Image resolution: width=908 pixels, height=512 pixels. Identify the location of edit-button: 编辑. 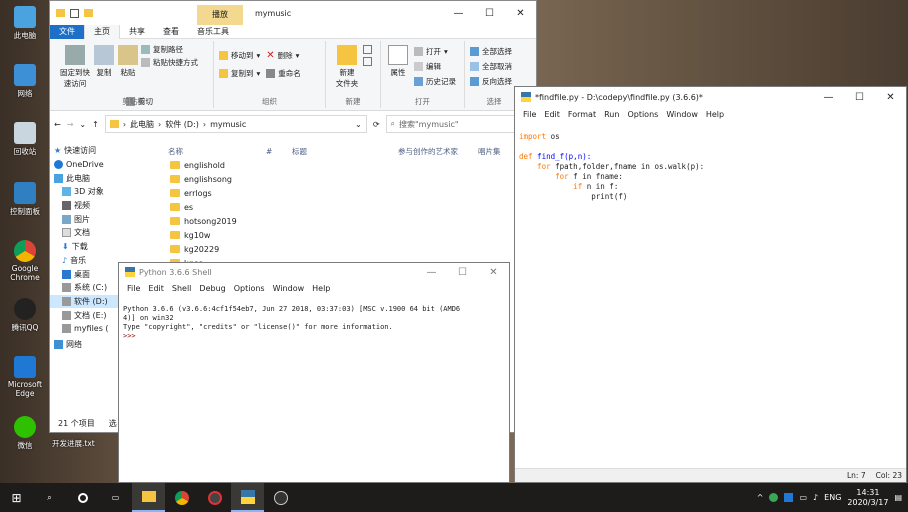
(435, 66).